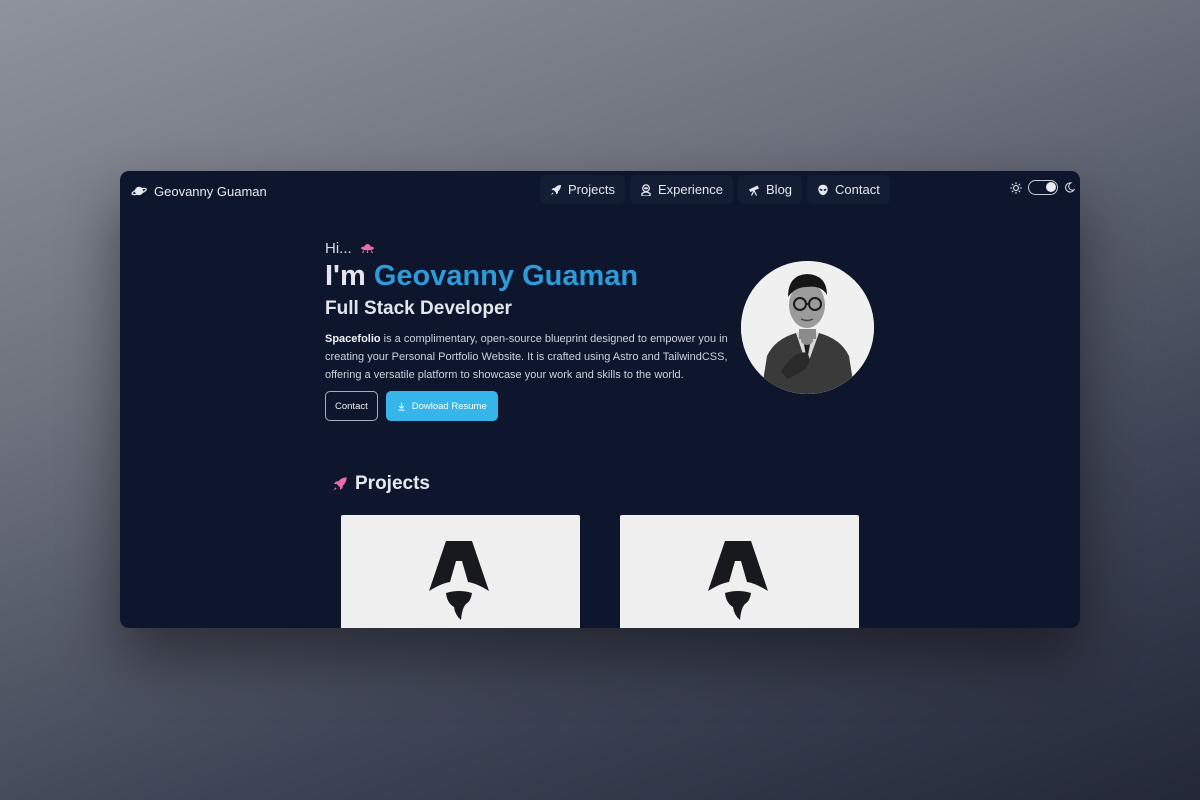 This screenshot has height=800, width=1200. Describe the element at coordinates (449, 406) in the screenshot. I see `resume-button-label: Dowload Resume` at that location.